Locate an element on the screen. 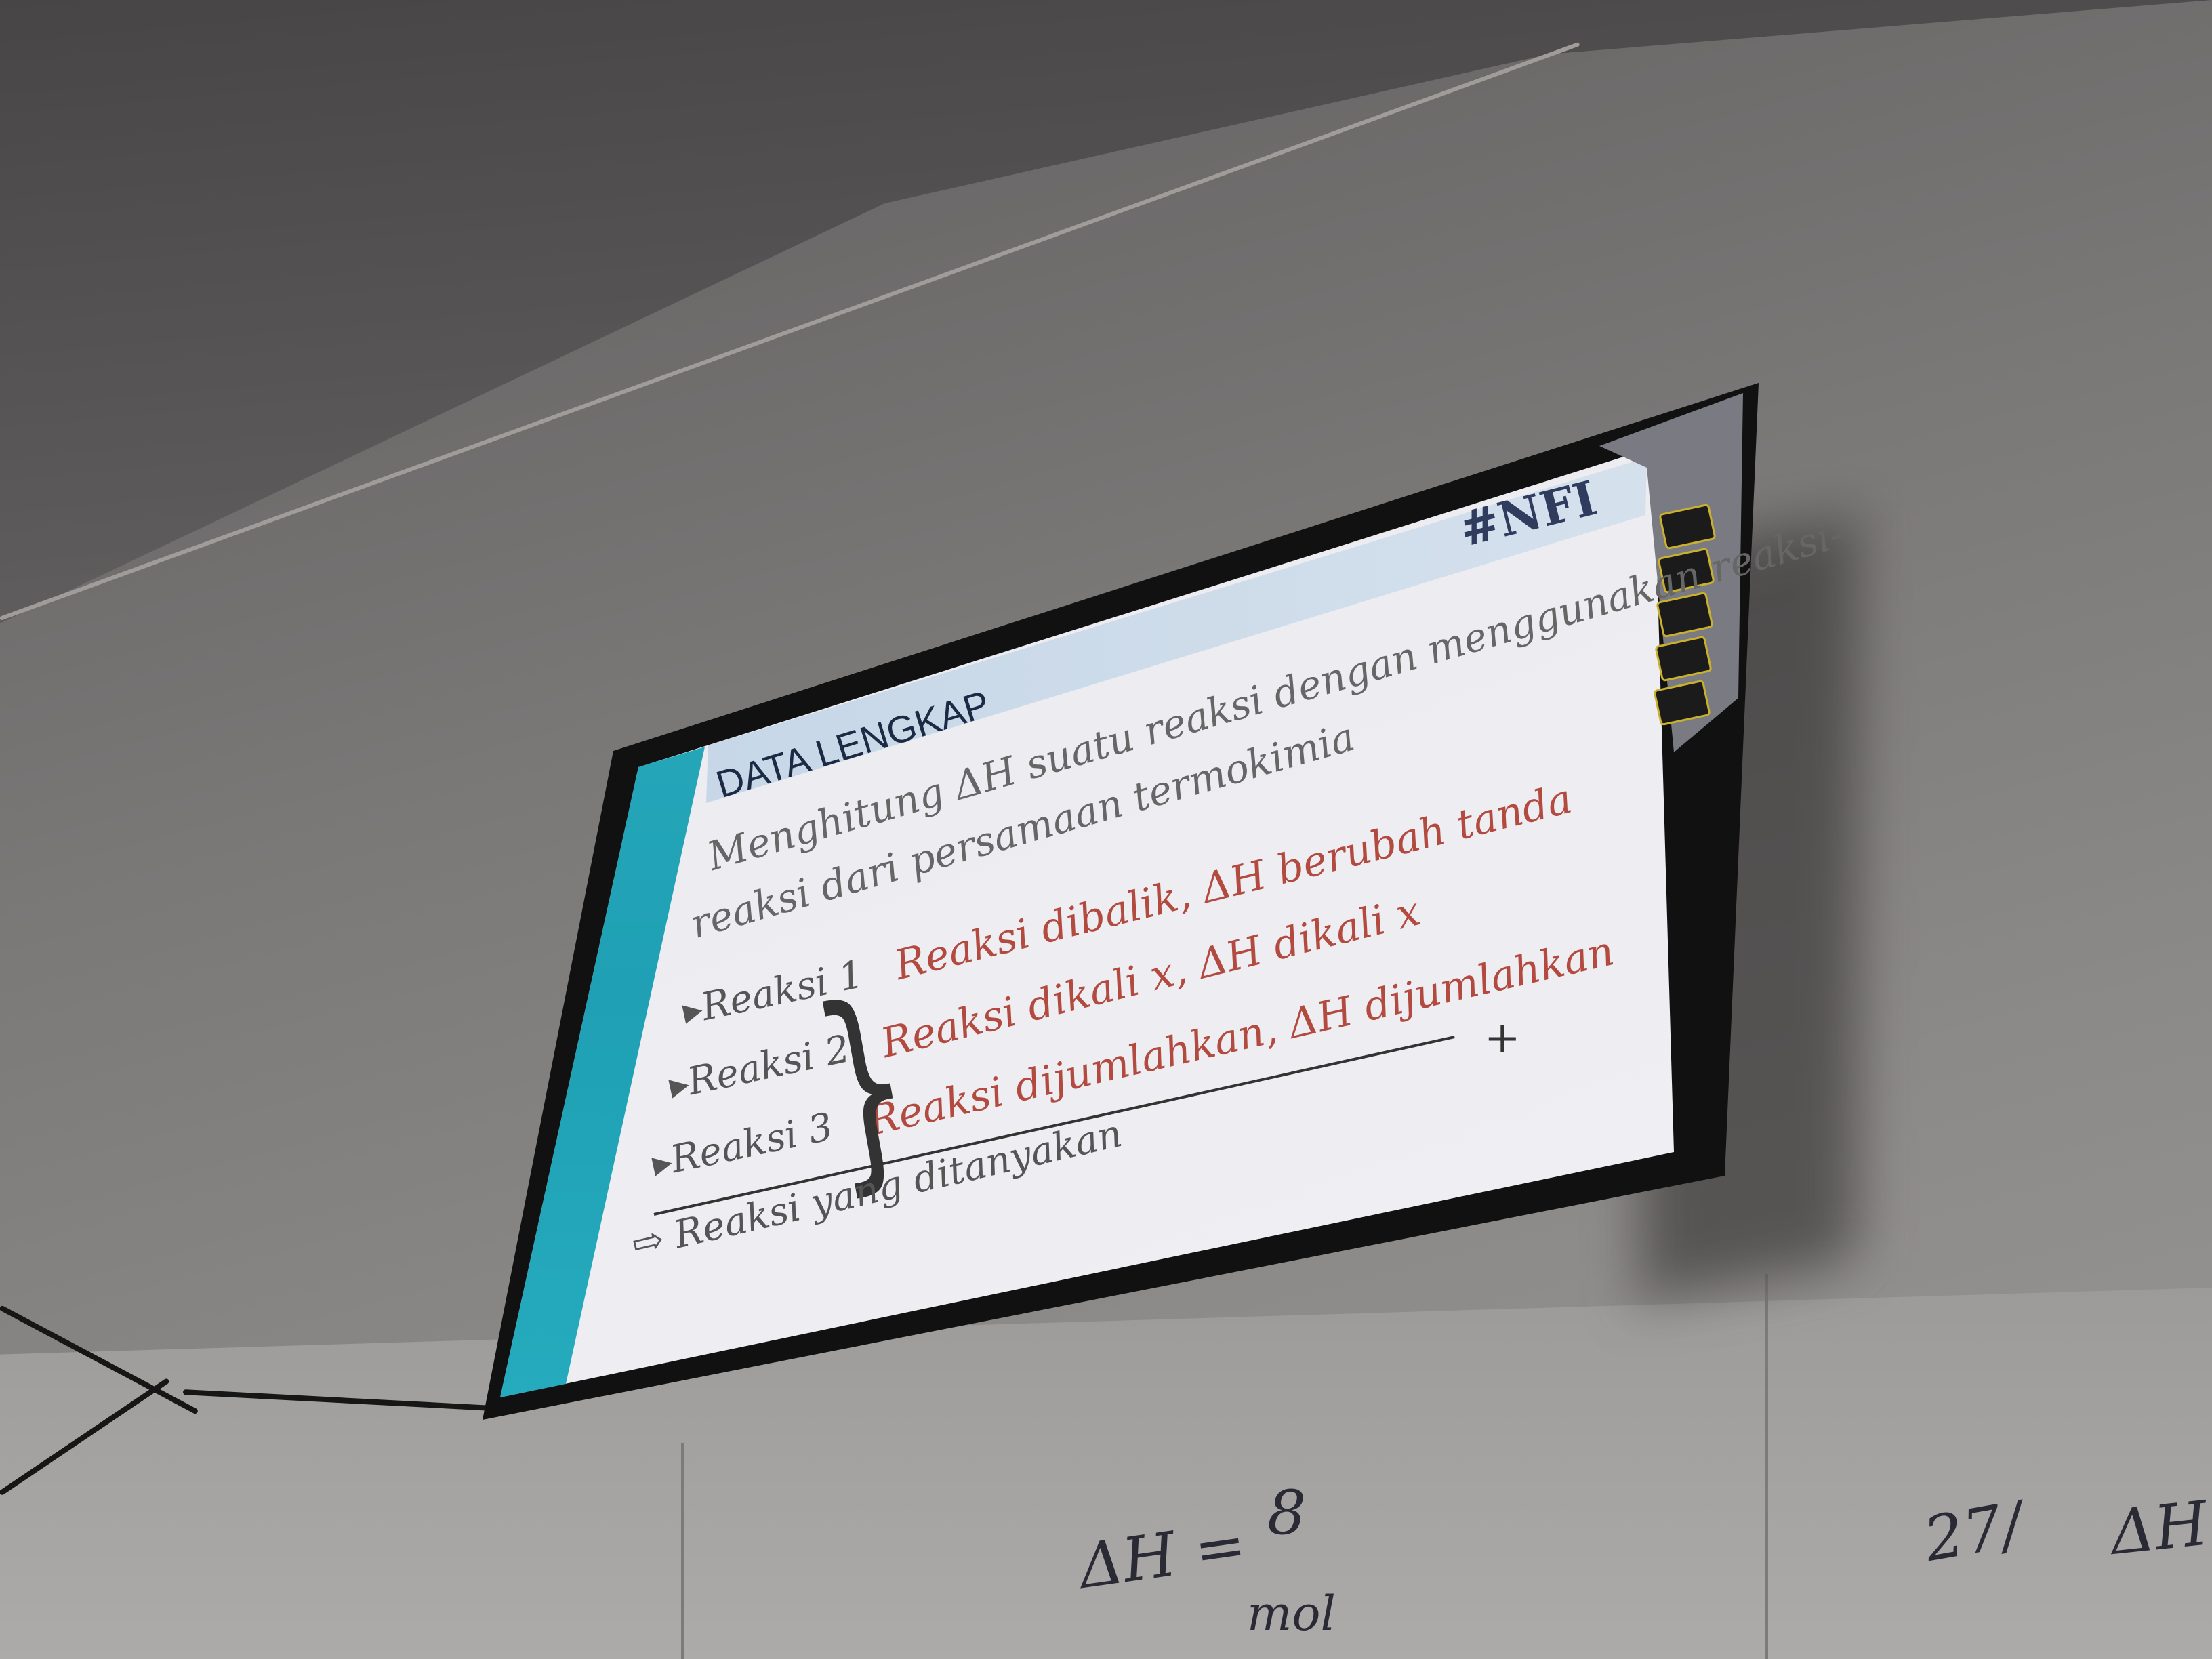  plus-sign: + is located at coordinates (1502, 1038).